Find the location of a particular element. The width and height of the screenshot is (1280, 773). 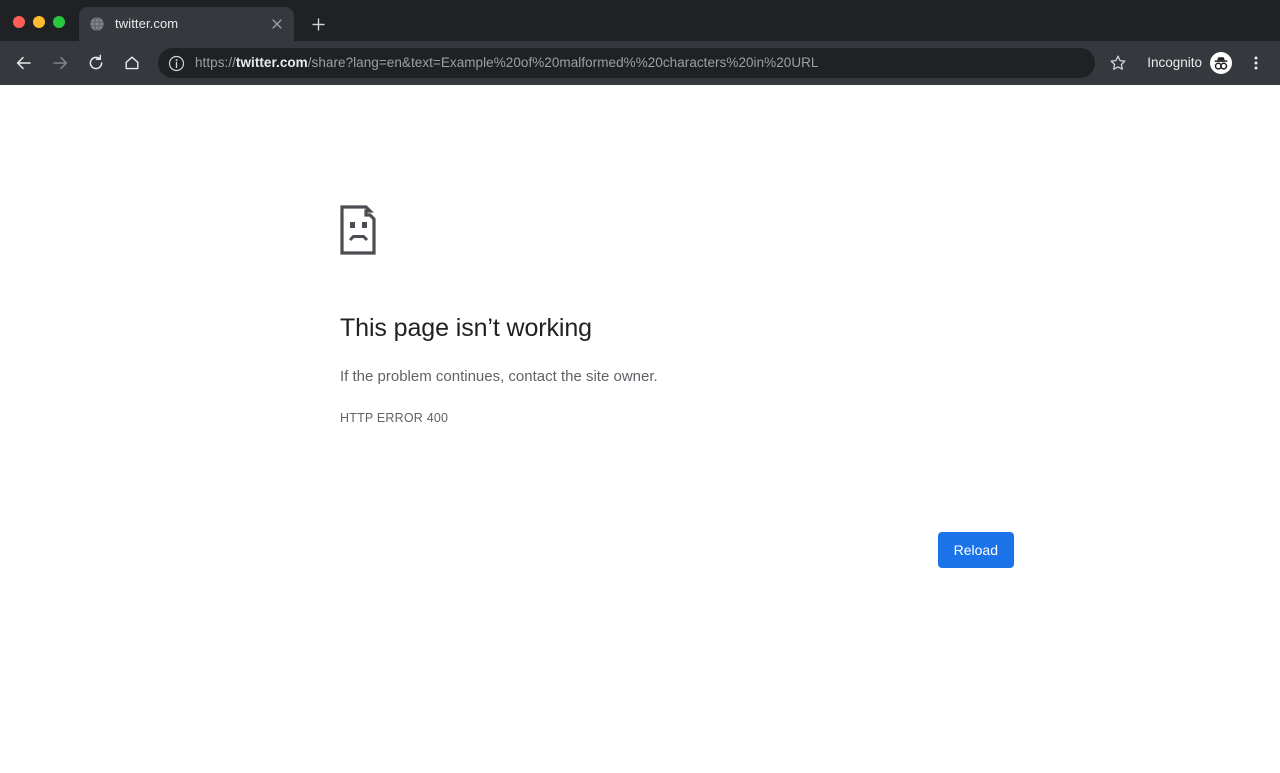

more-vertical-icon is located at coordinates (1256, 63).